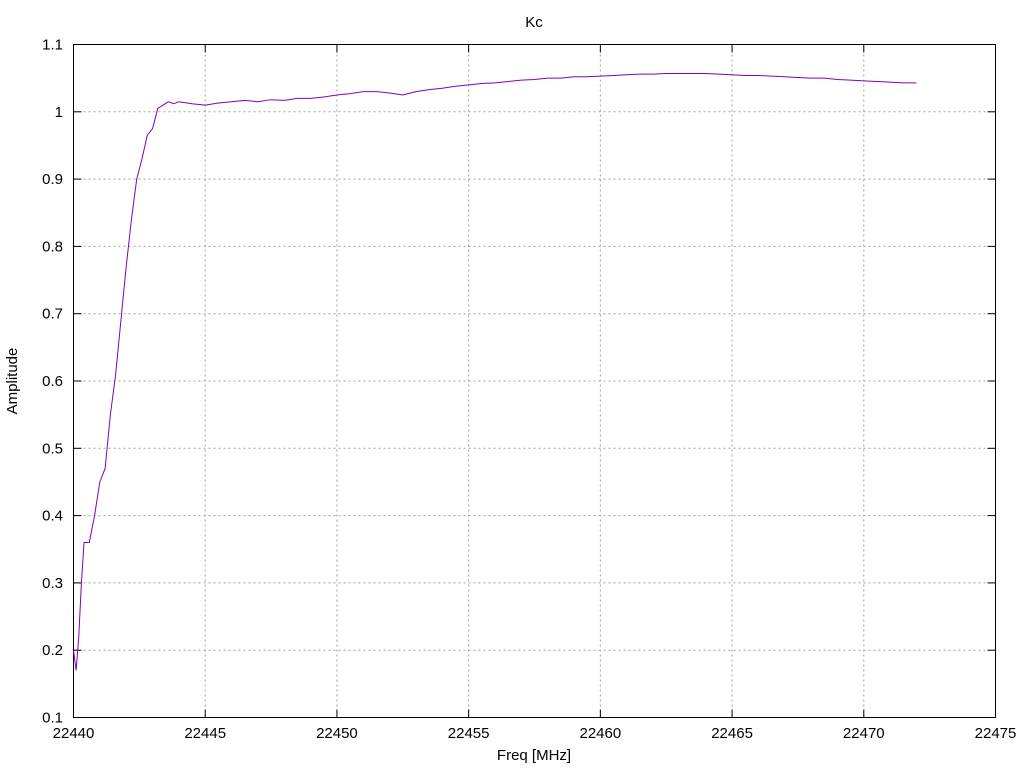  What do you see at coordinates (12, 381) in the screenshot?
I see `y-axis-title: Amplitude` at bounding box center [12, 381].